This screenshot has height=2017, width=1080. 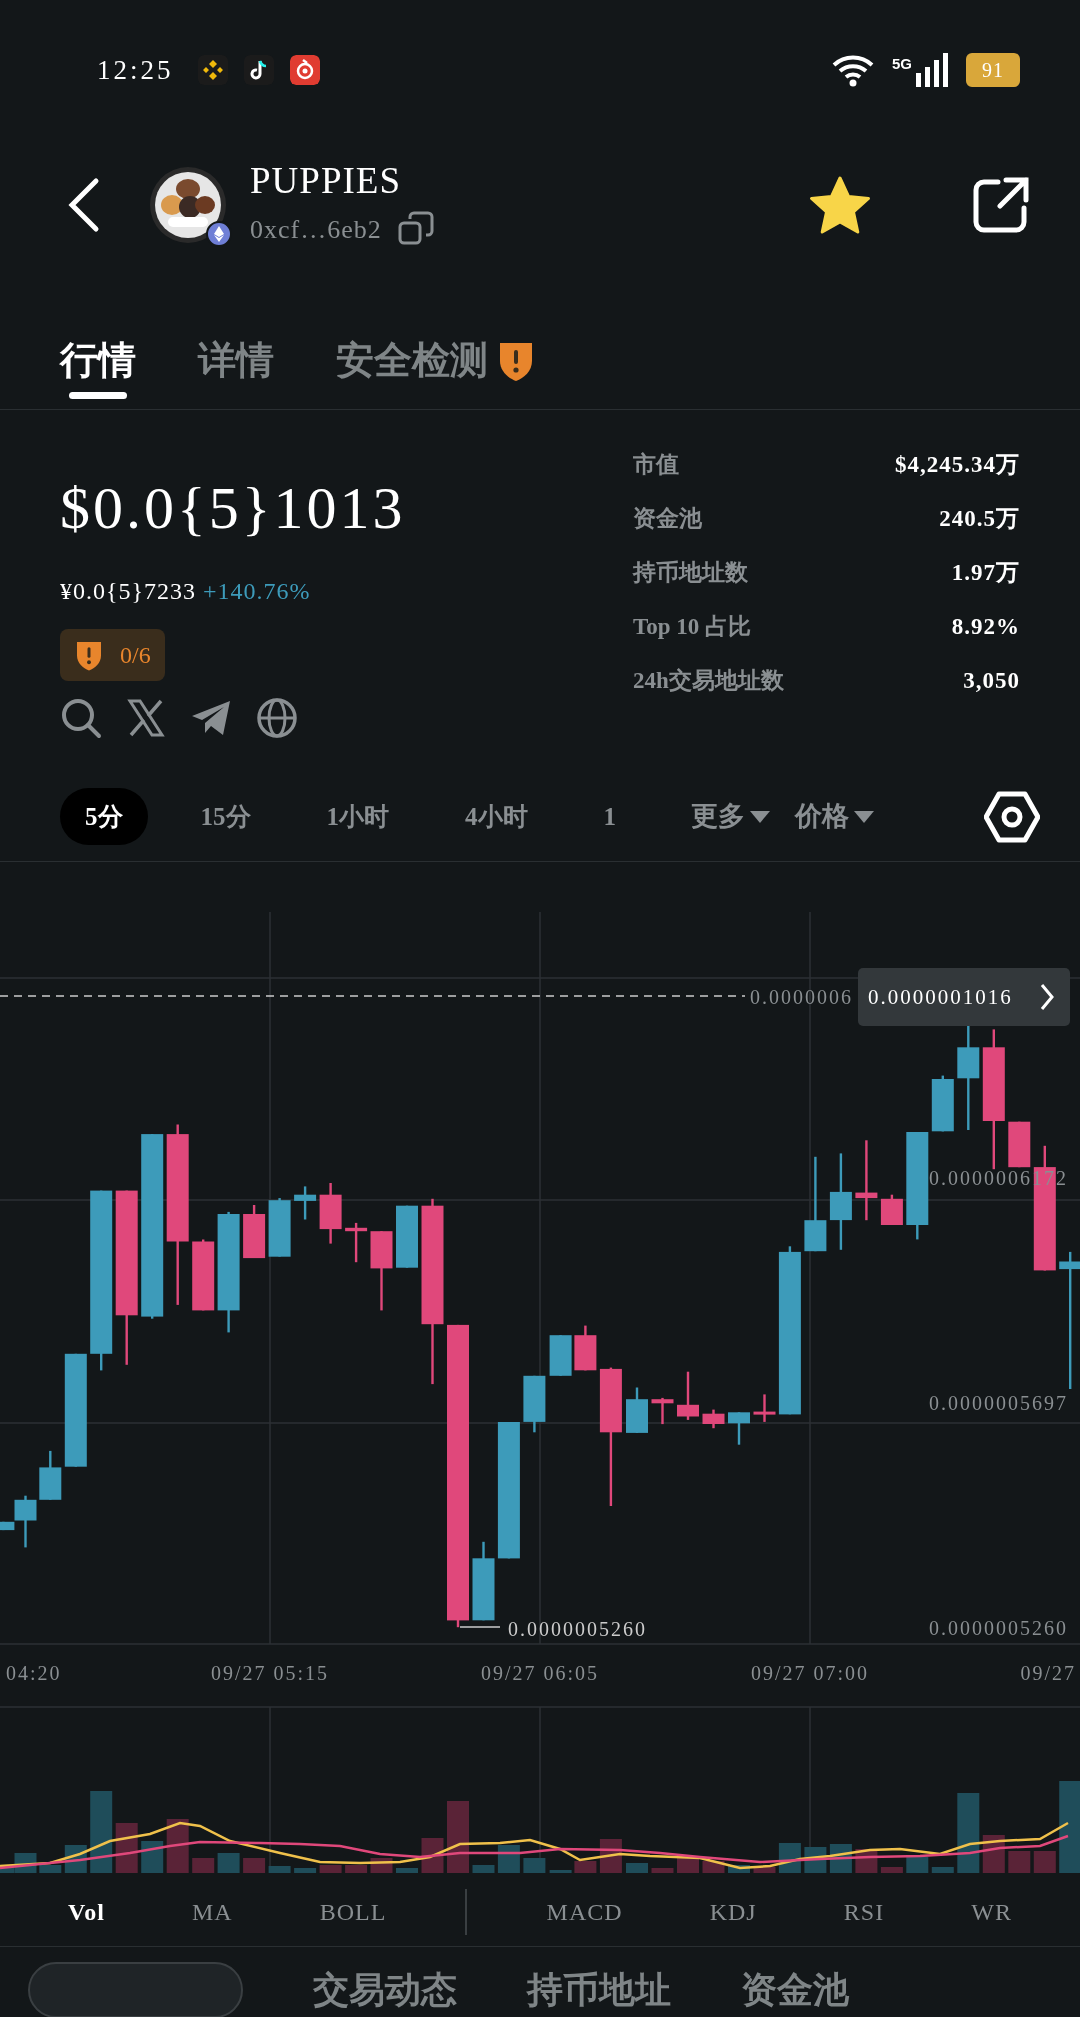 I want to click on low-price-label: 0.0000005260, so click(x=577, y=1629).